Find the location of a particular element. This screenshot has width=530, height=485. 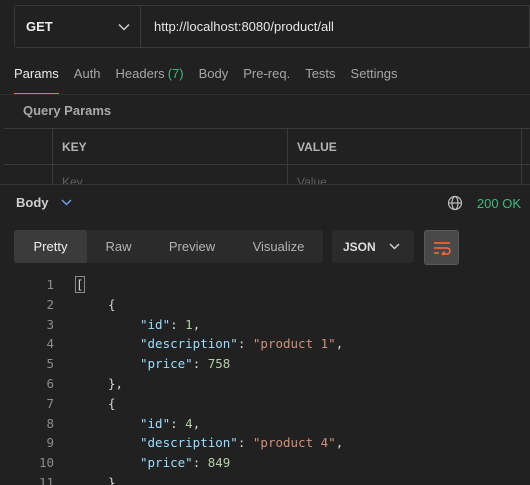

code-line: 5 "price": 758 is located at coordinates (265, 364).